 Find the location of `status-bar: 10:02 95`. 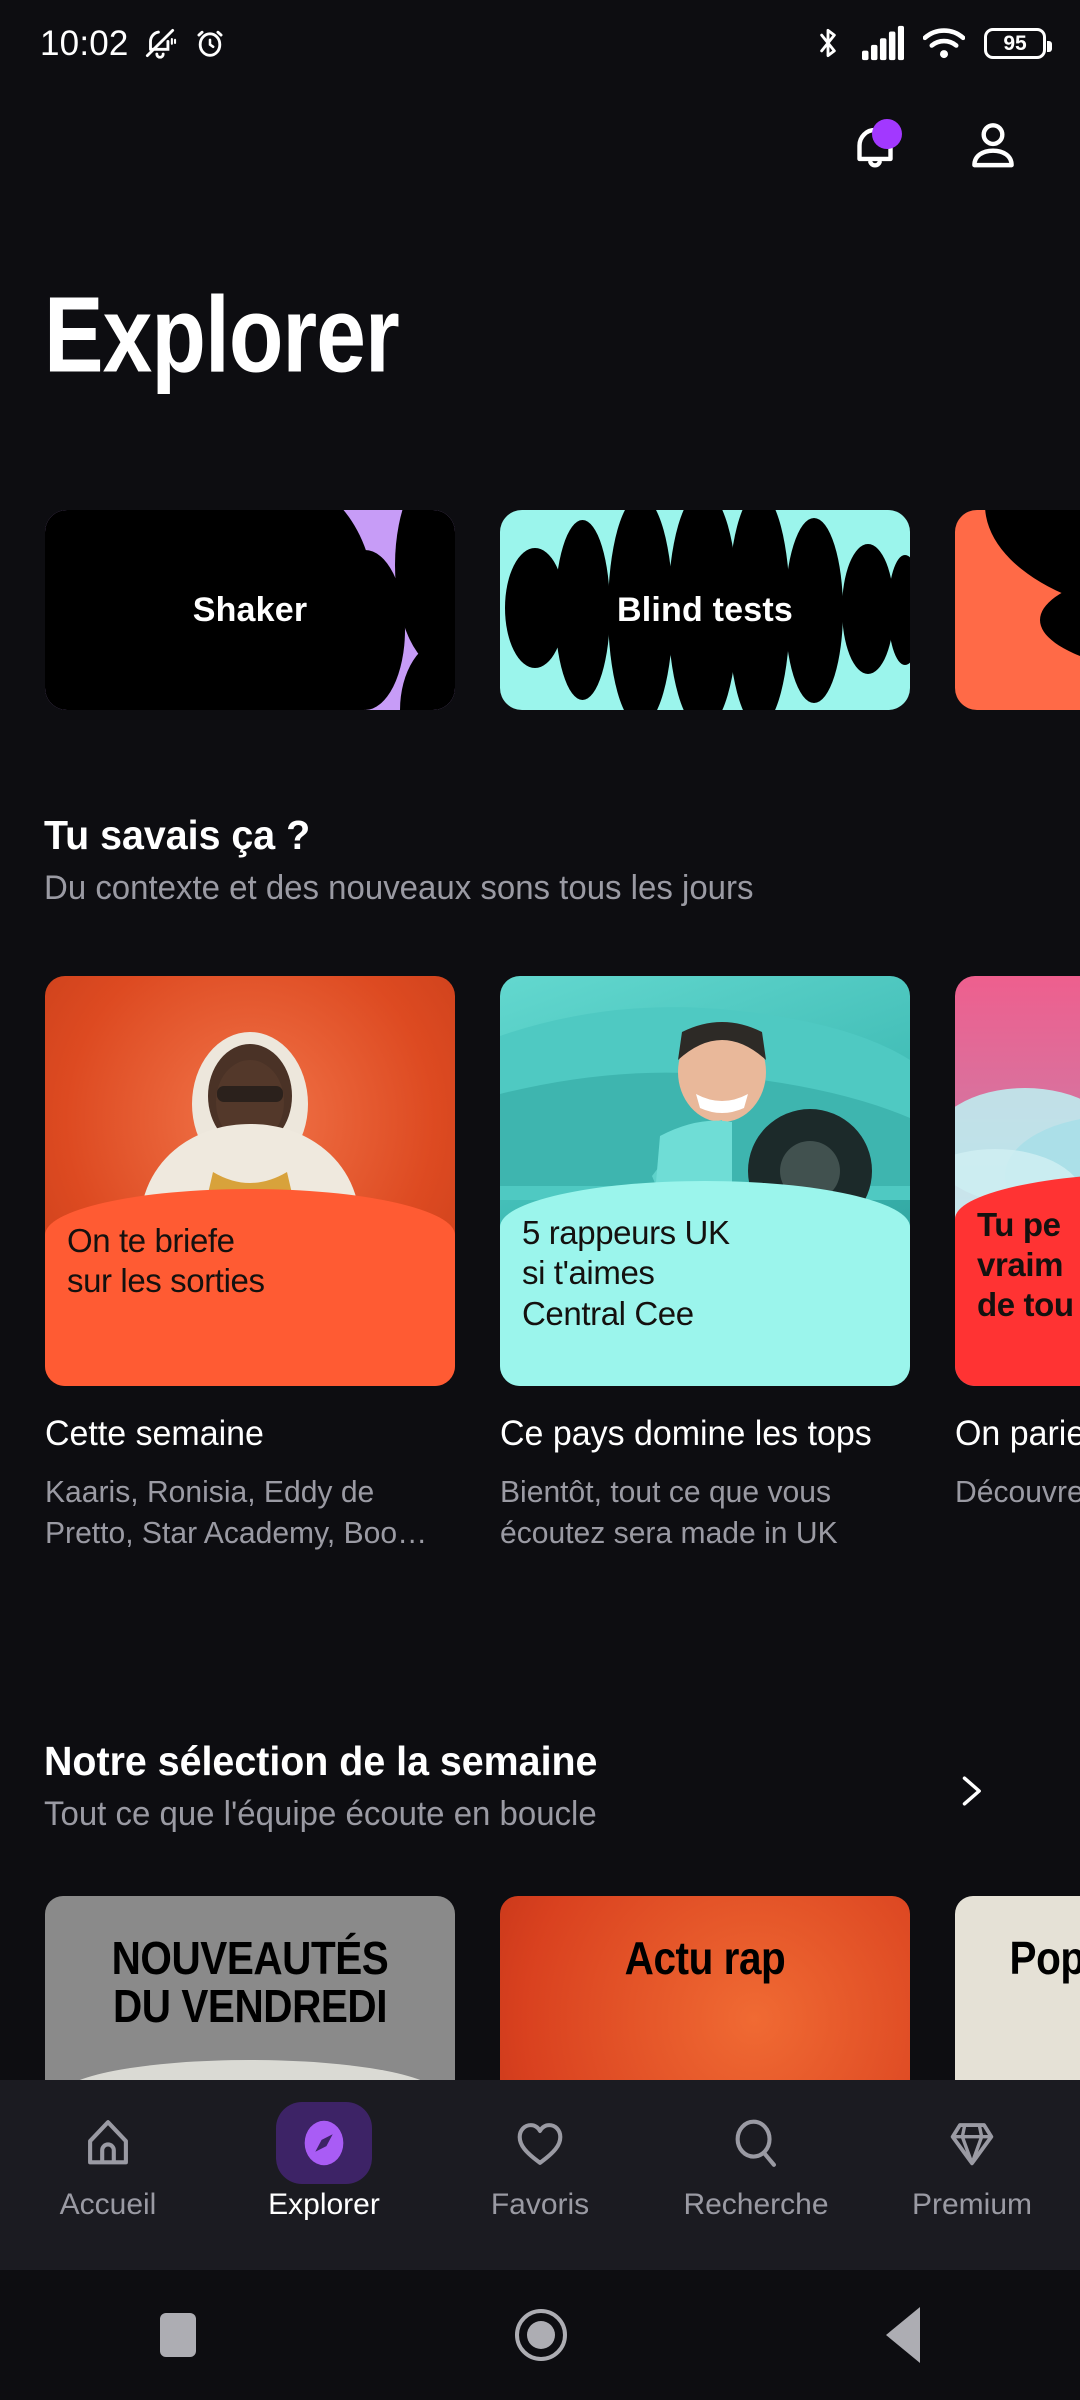

status-bar: 10:02 95 is located at coordinates (540, 43).